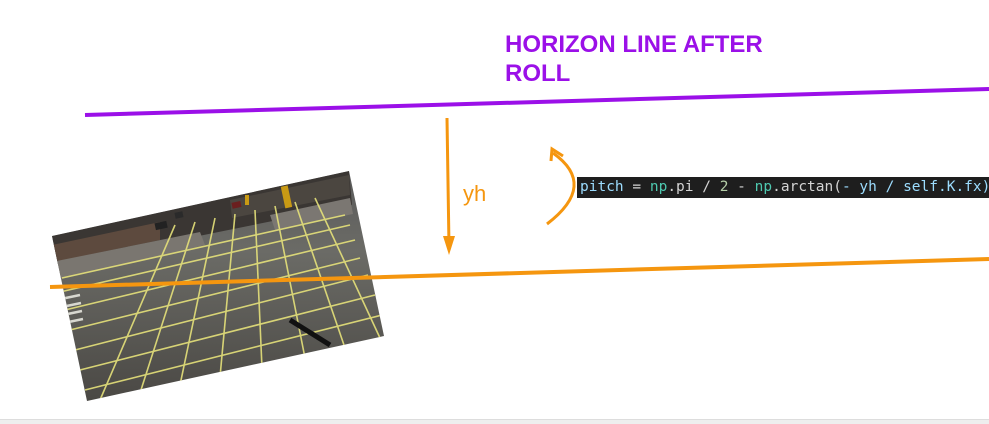 This screenshot has height=424, width=989. Describe the element at coordinates (536, 102) in the screenshot. I see `horizon-line-after-roll` at that location.